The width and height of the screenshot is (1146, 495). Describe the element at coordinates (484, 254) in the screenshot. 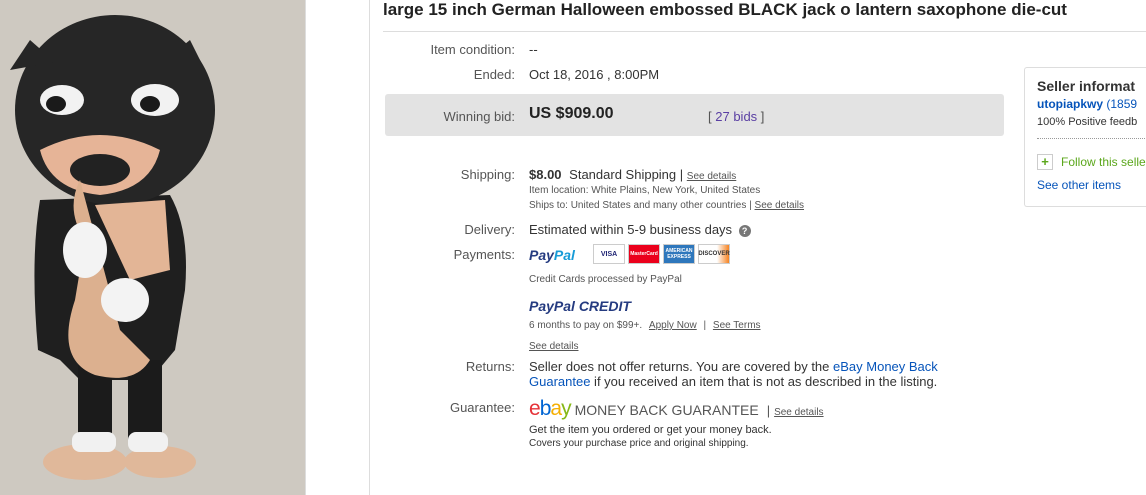

I see `payments-label: Payments:` at that location.